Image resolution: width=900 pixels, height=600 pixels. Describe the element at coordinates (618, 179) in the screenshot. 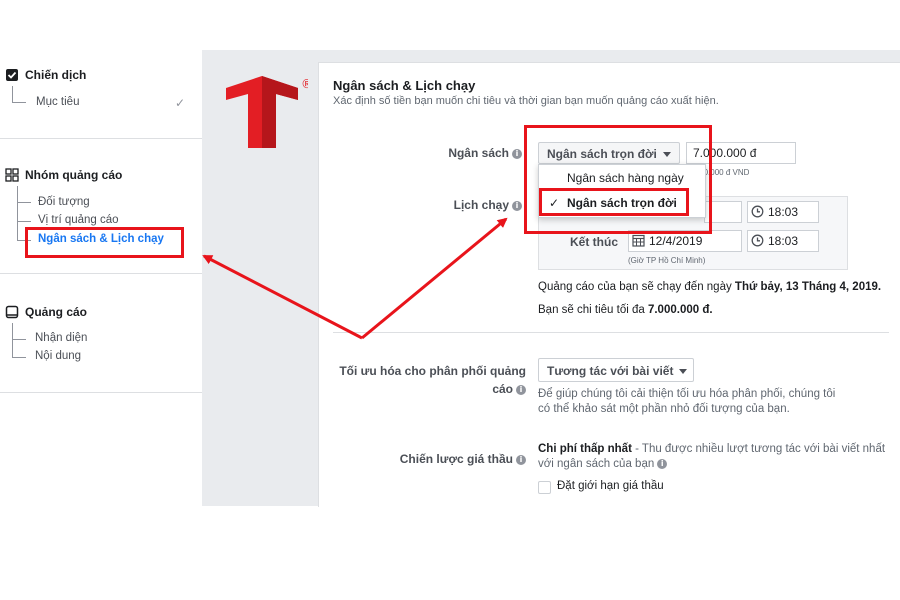

I see `highlight-box-budget` at that location.